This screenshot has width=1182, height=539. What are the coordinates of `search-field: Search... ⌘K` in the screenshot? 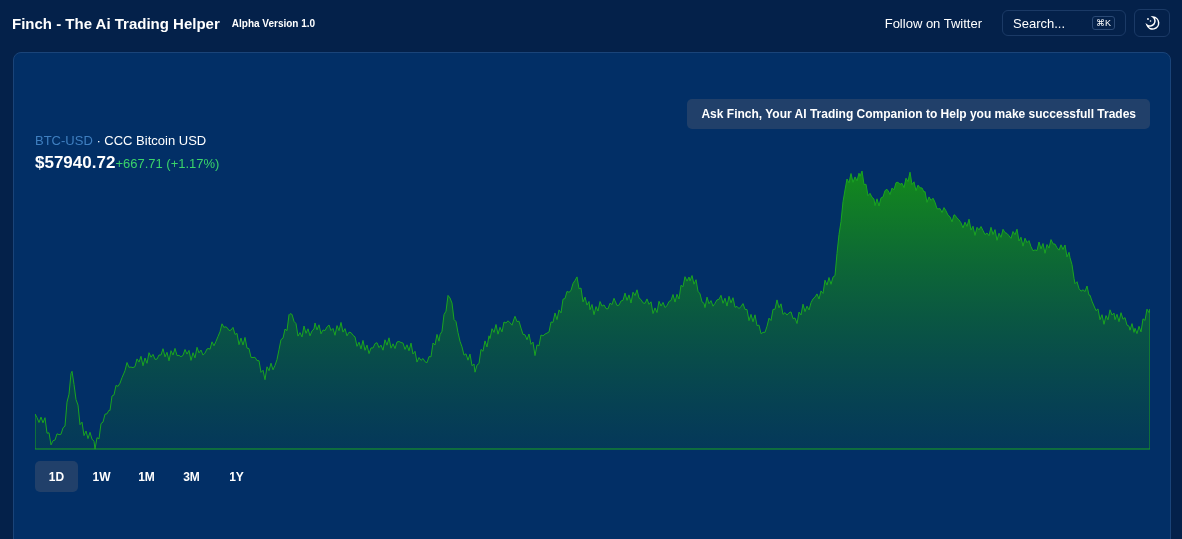 It's located at (1064, 23).